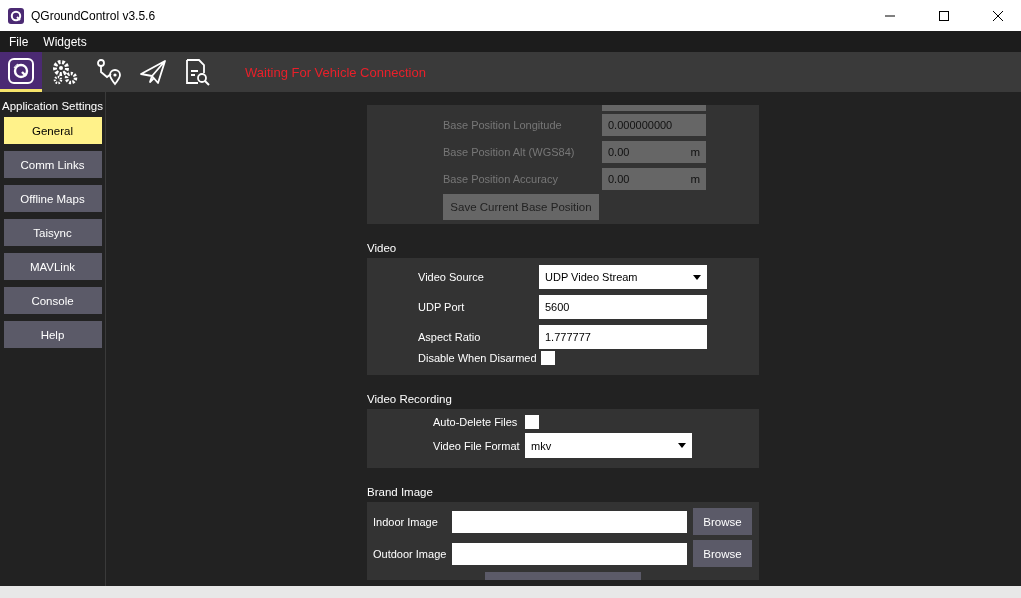 Image resolution: width=1021 pixels, height=598 pixels. I want to click on field-label: Indoor Image, so click(406, 521).